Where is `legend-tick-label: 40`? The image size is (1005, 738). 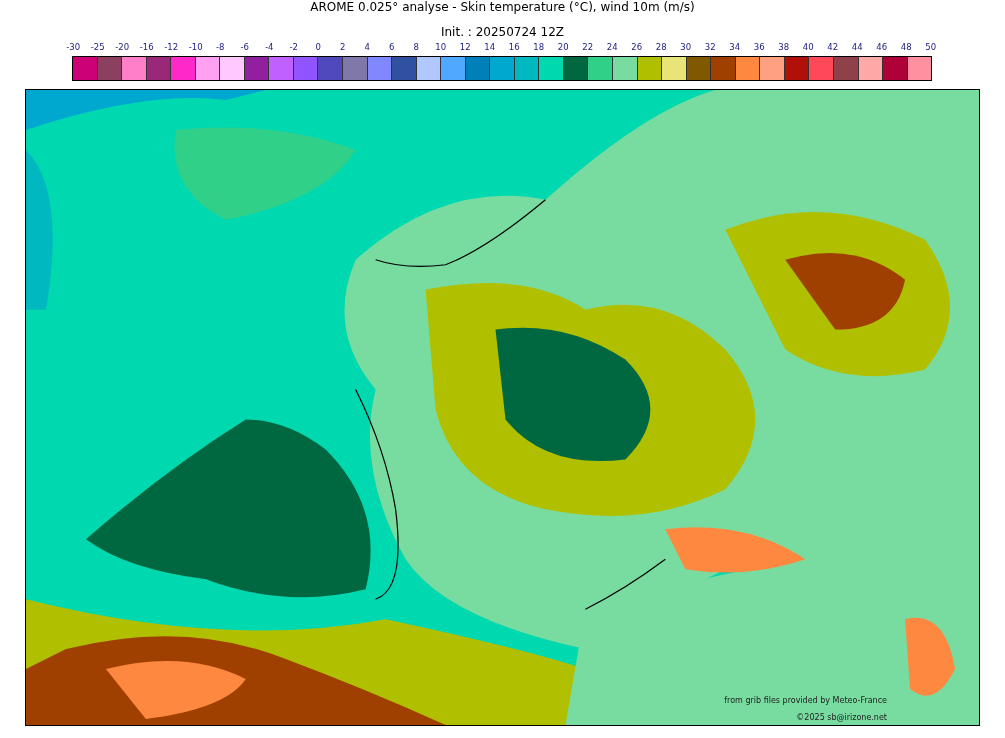 legend-tick-label: 40 is located at coordinates (808, 47).